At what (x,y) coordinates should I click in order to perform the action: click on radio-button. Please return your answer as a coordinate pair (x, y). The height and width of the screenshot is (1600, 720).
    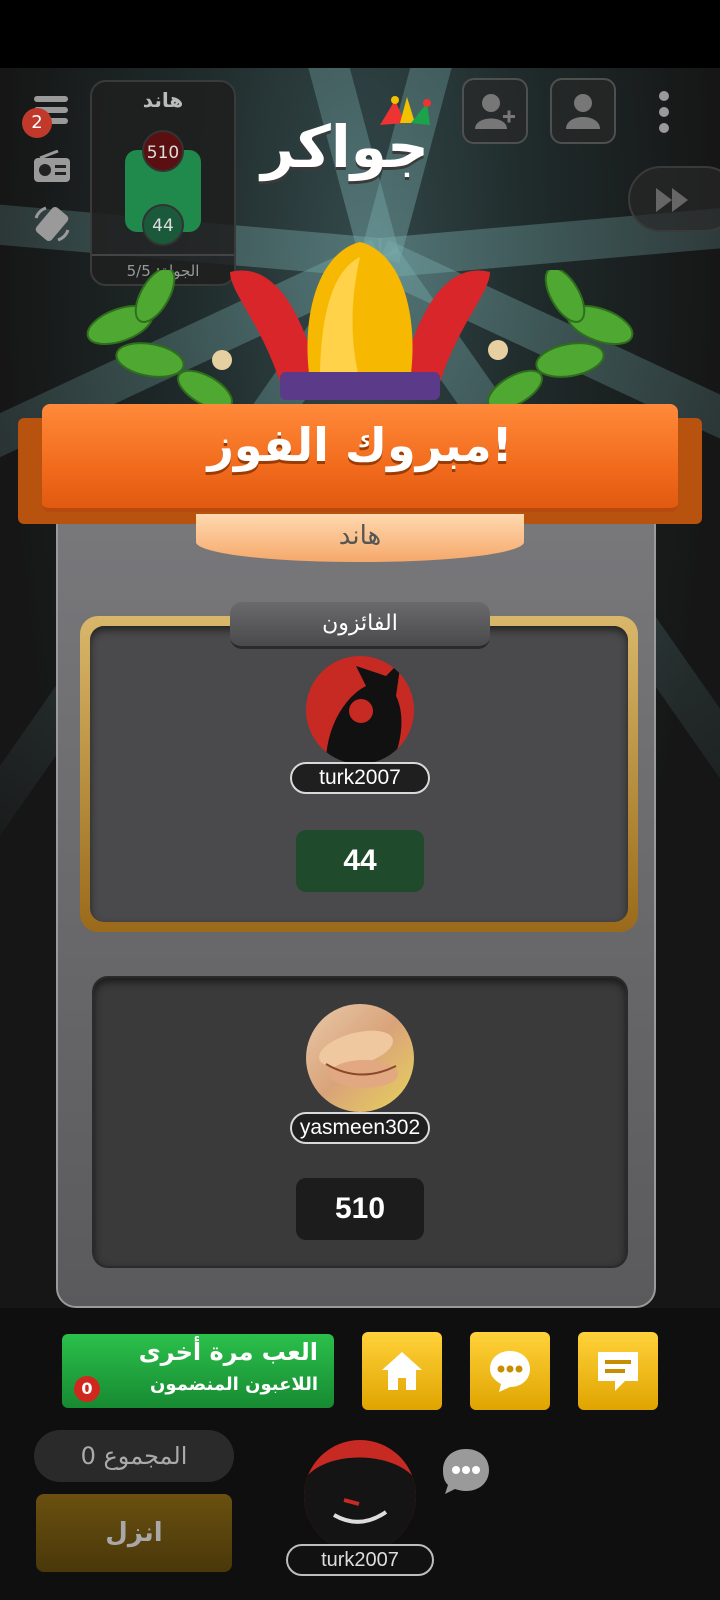
    Looking at the image, I should click on (52, 166).